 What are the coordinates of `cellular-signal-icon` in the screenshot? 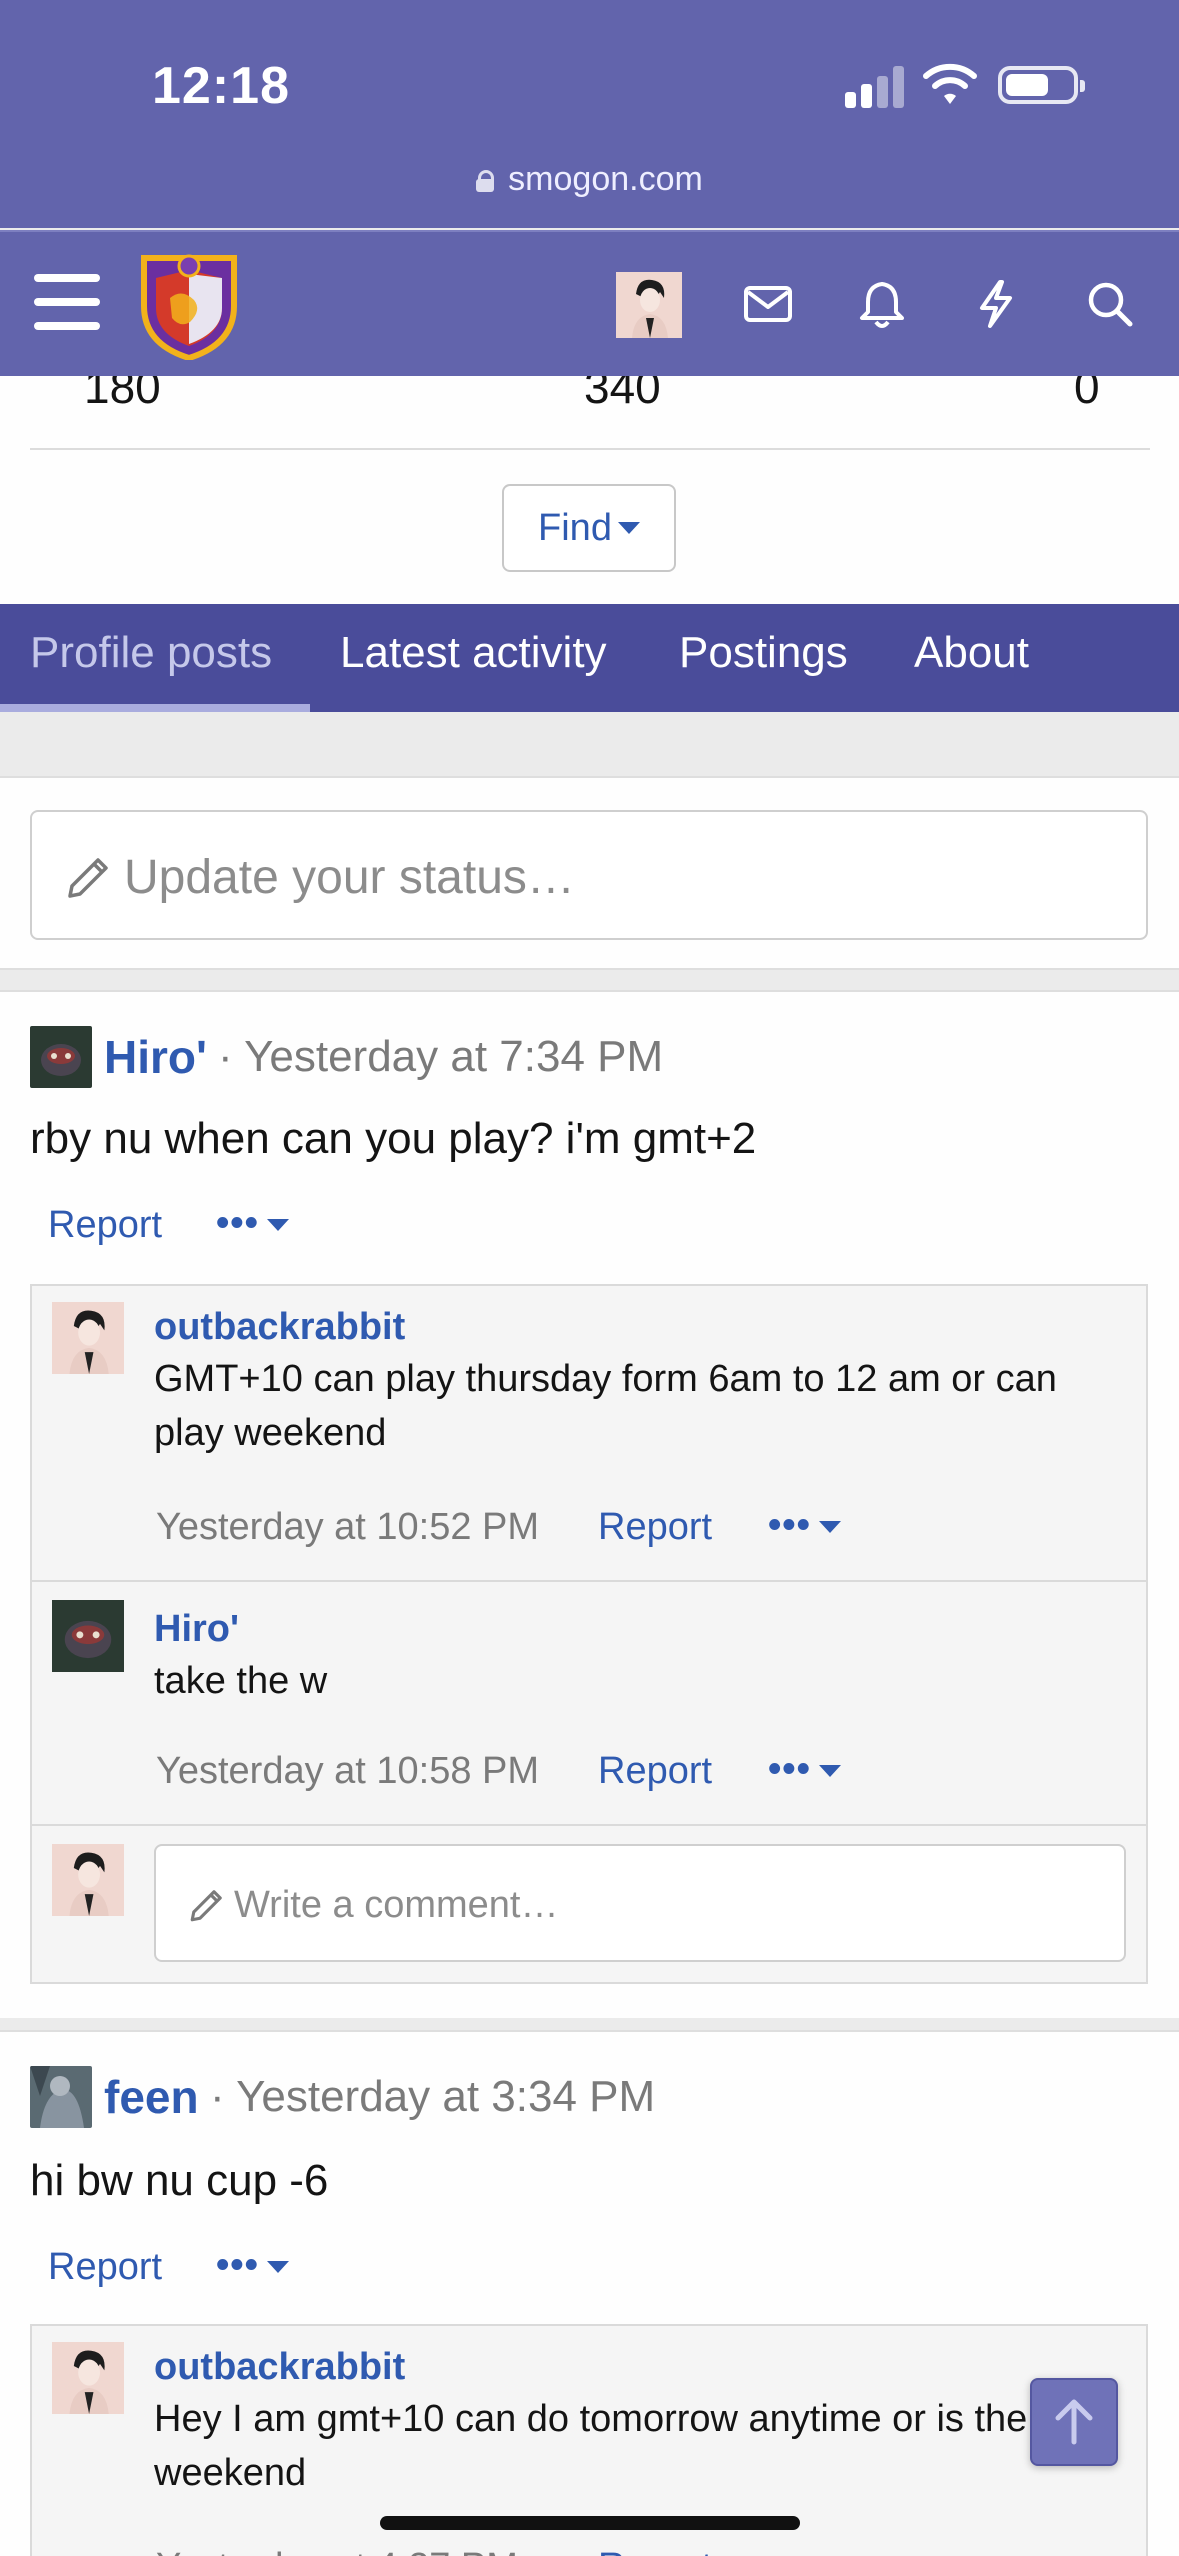 It's located at (875, 86).